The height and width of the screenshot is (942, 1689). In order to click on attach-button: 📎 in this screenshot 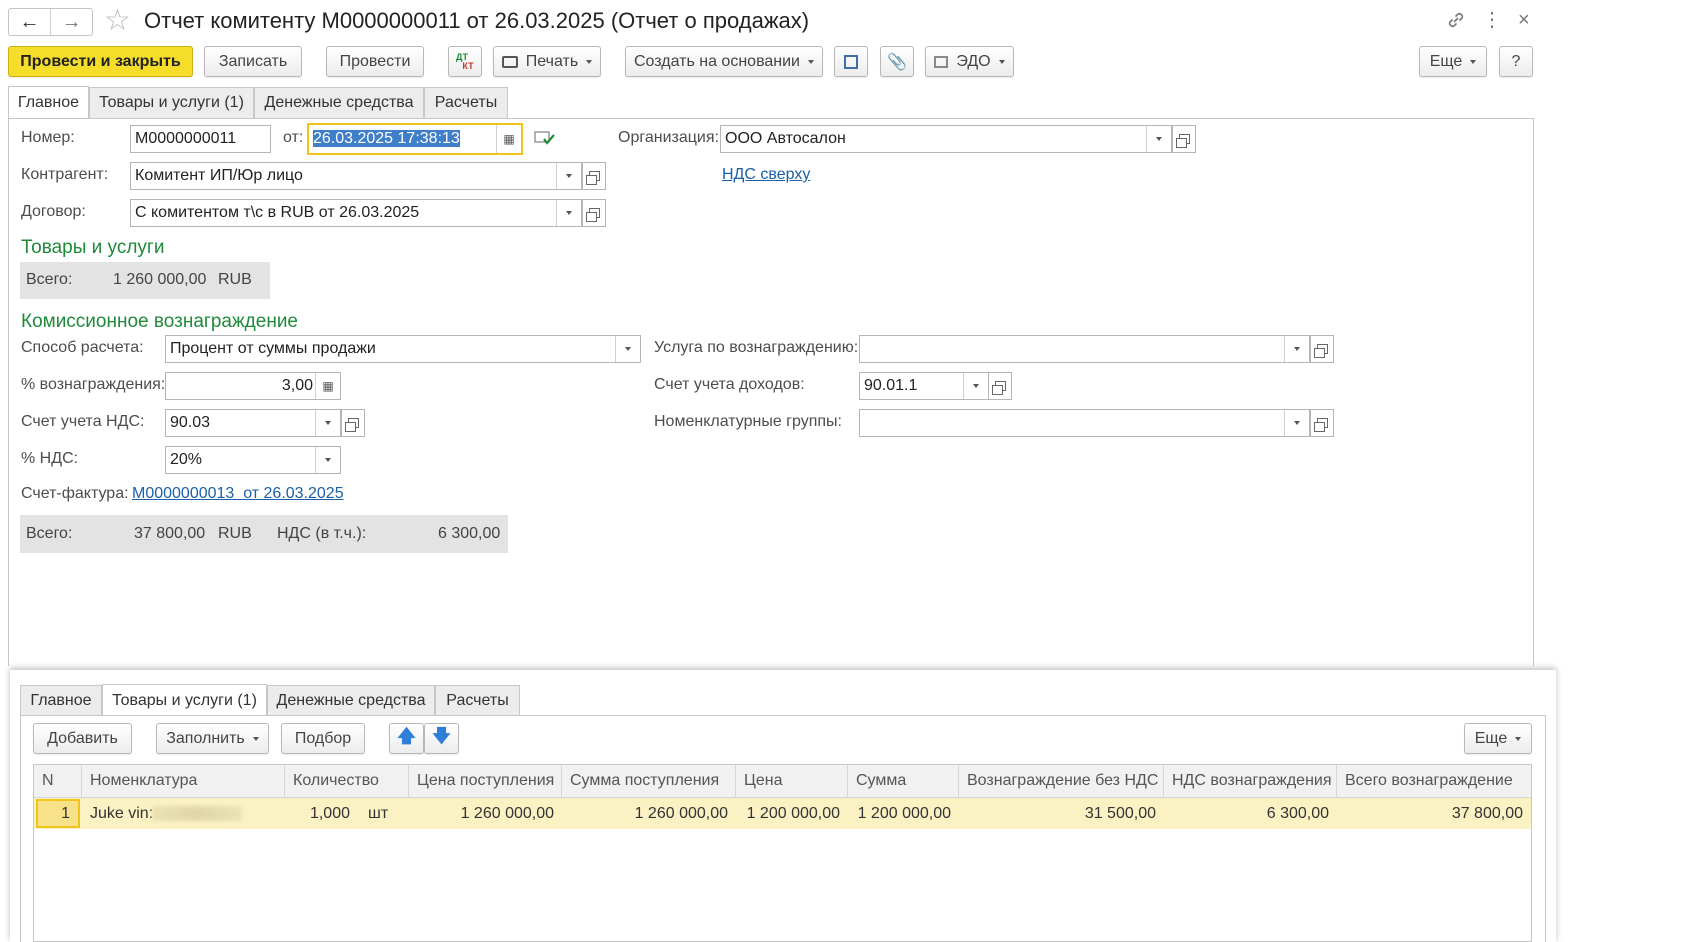, I will do `click(897, 61)`.